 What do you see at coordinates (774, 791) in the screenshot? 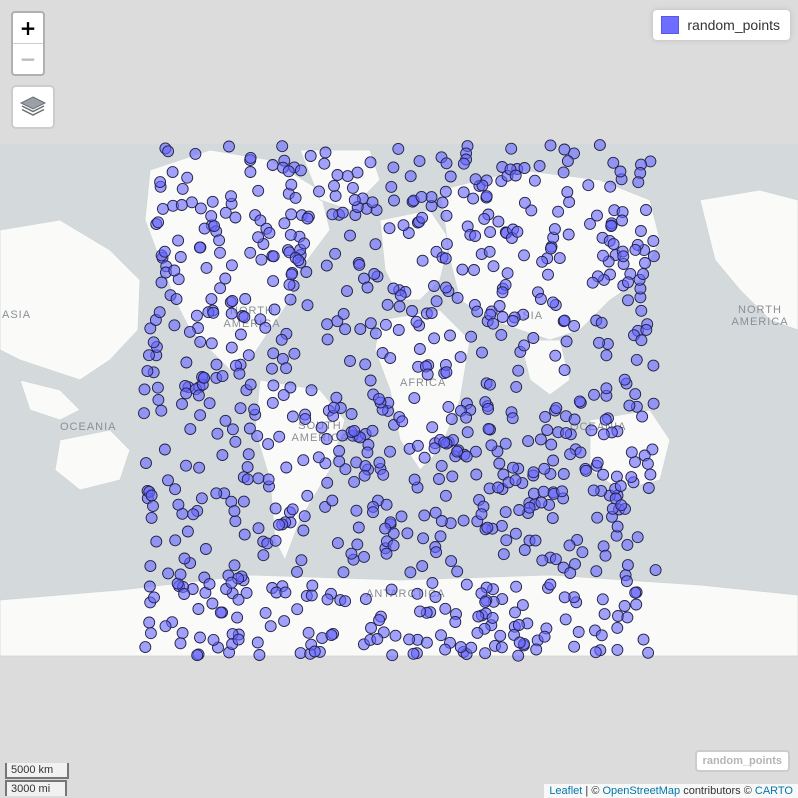
I see `carto-link: CARTO` at bounding box center [774, 791].